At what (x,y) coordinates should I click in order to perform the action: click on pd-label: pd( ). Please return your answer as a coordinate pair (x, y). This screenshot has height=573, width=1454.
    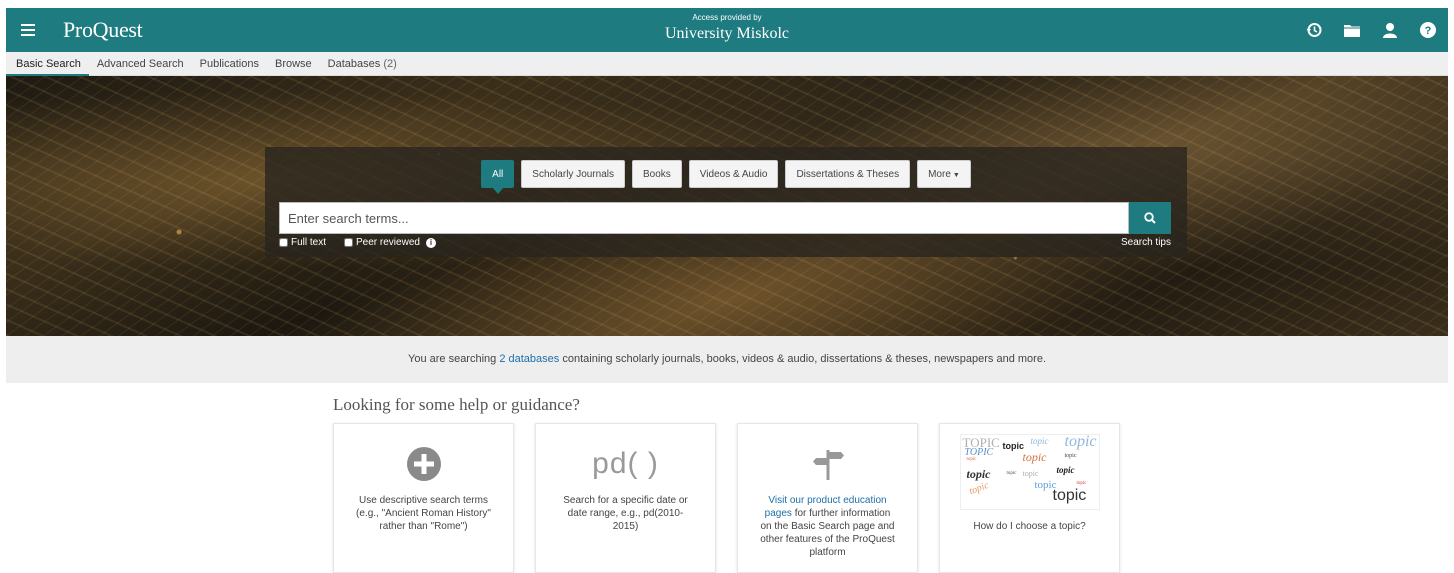
    Looking at the image, I should click on (625, 463).